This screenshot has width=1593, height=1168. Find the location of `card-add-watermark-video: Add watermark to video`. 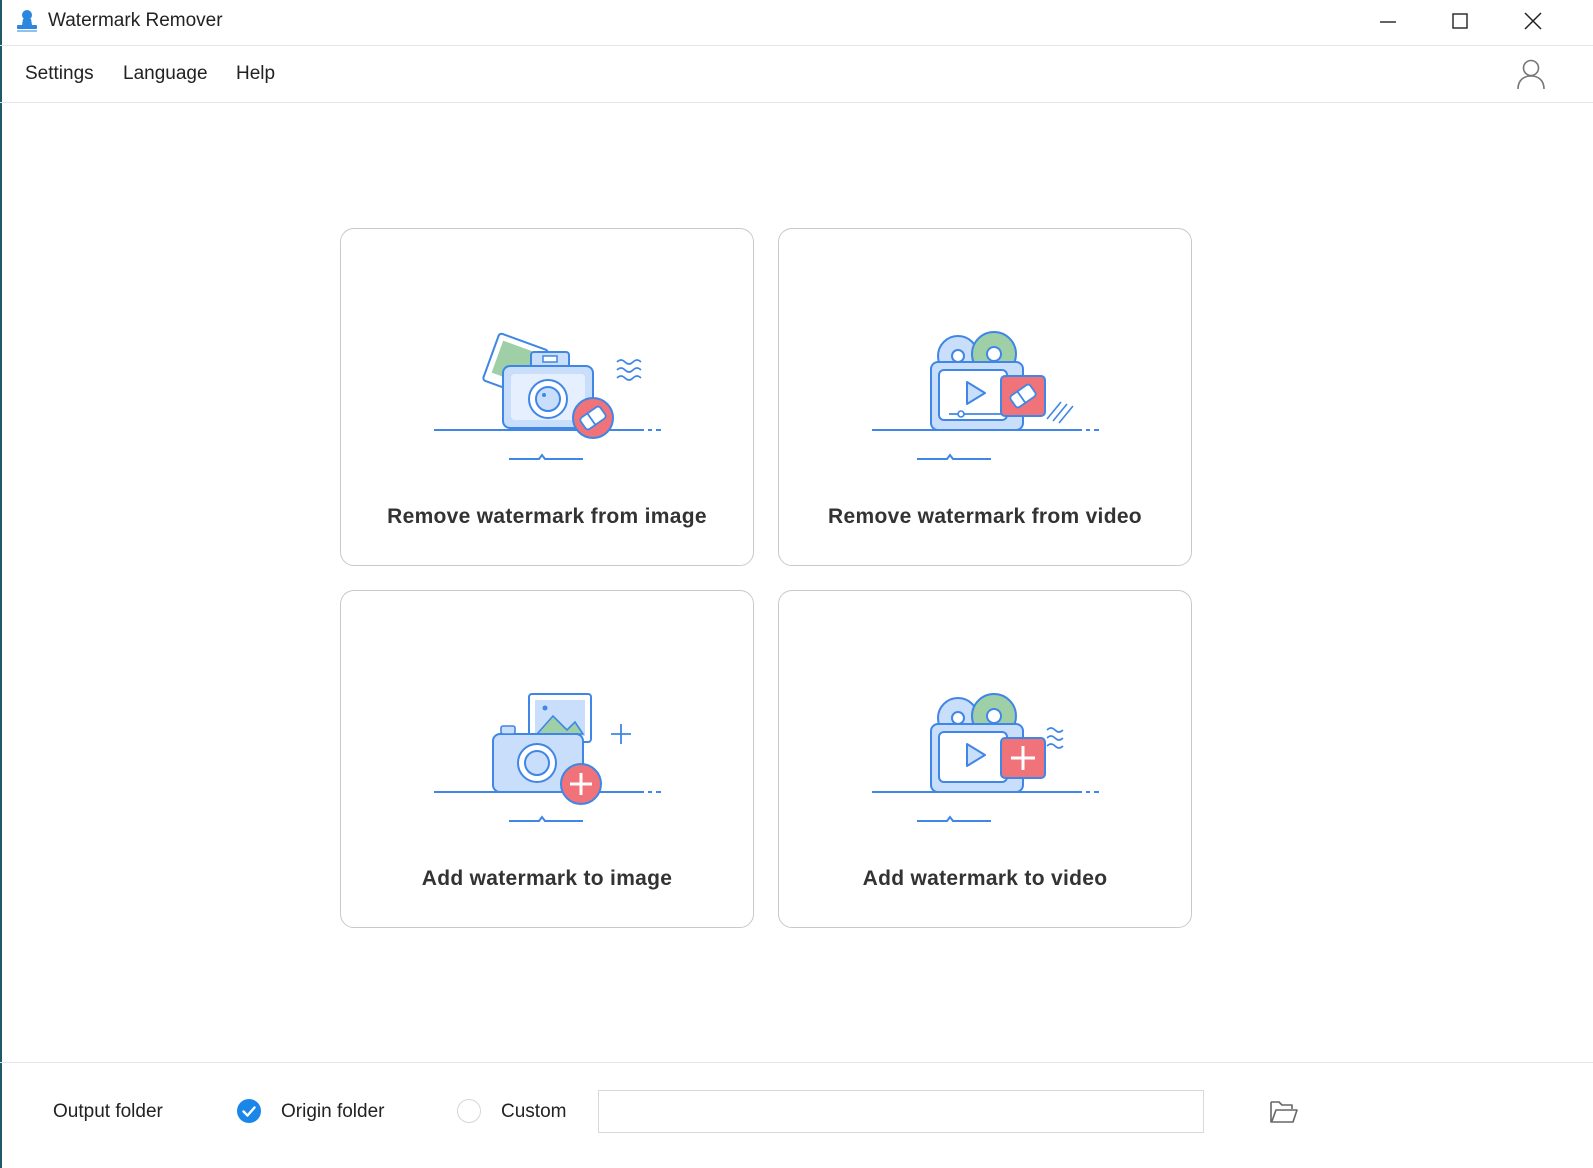

card-add-watermark-video: Add watermark to video is located at coordinates (985, 759).